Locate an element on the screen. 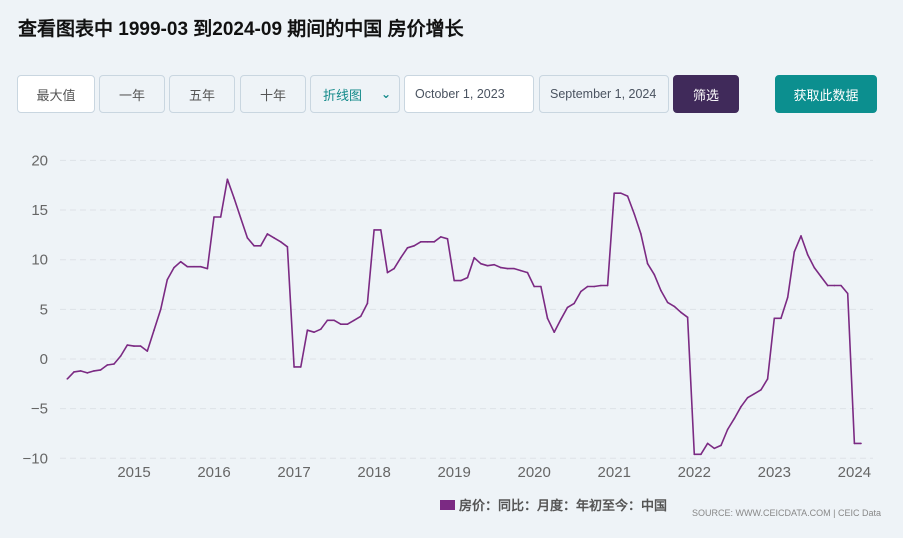 The height and width of the screenshot is (538, 903). x-tick-label: 2023 is located at coordinates (774, 472).